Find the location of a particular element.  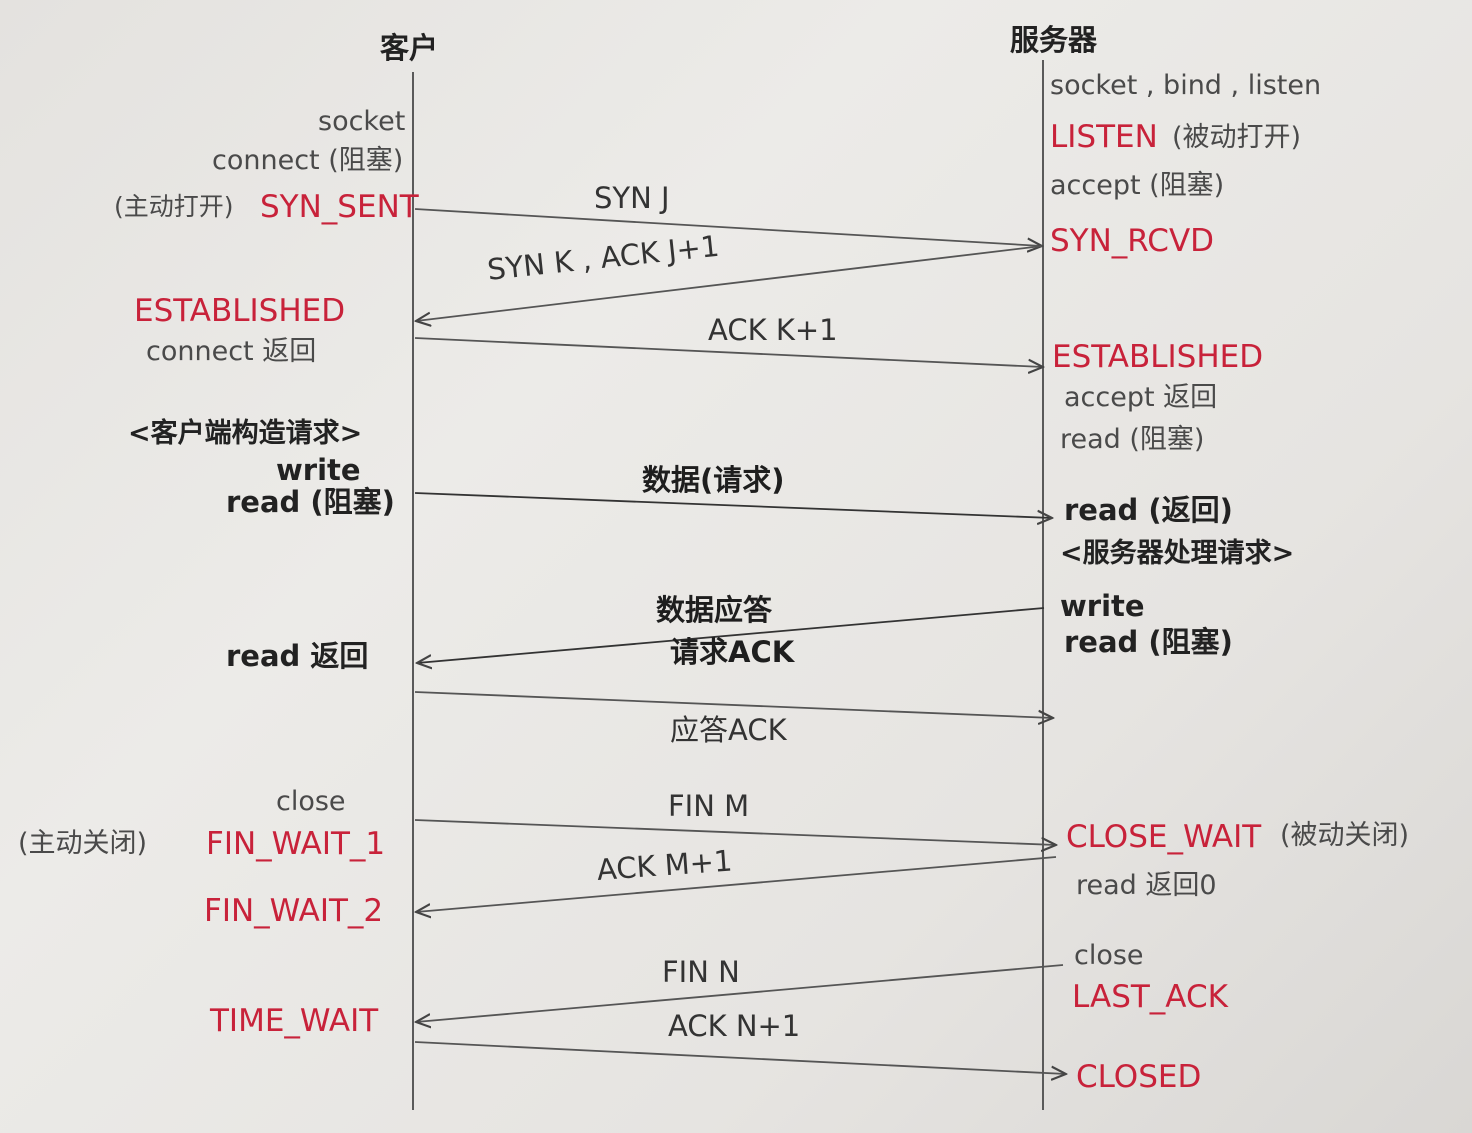

msg-request-ack: 请求ACK is located at coordinates (732, 652).